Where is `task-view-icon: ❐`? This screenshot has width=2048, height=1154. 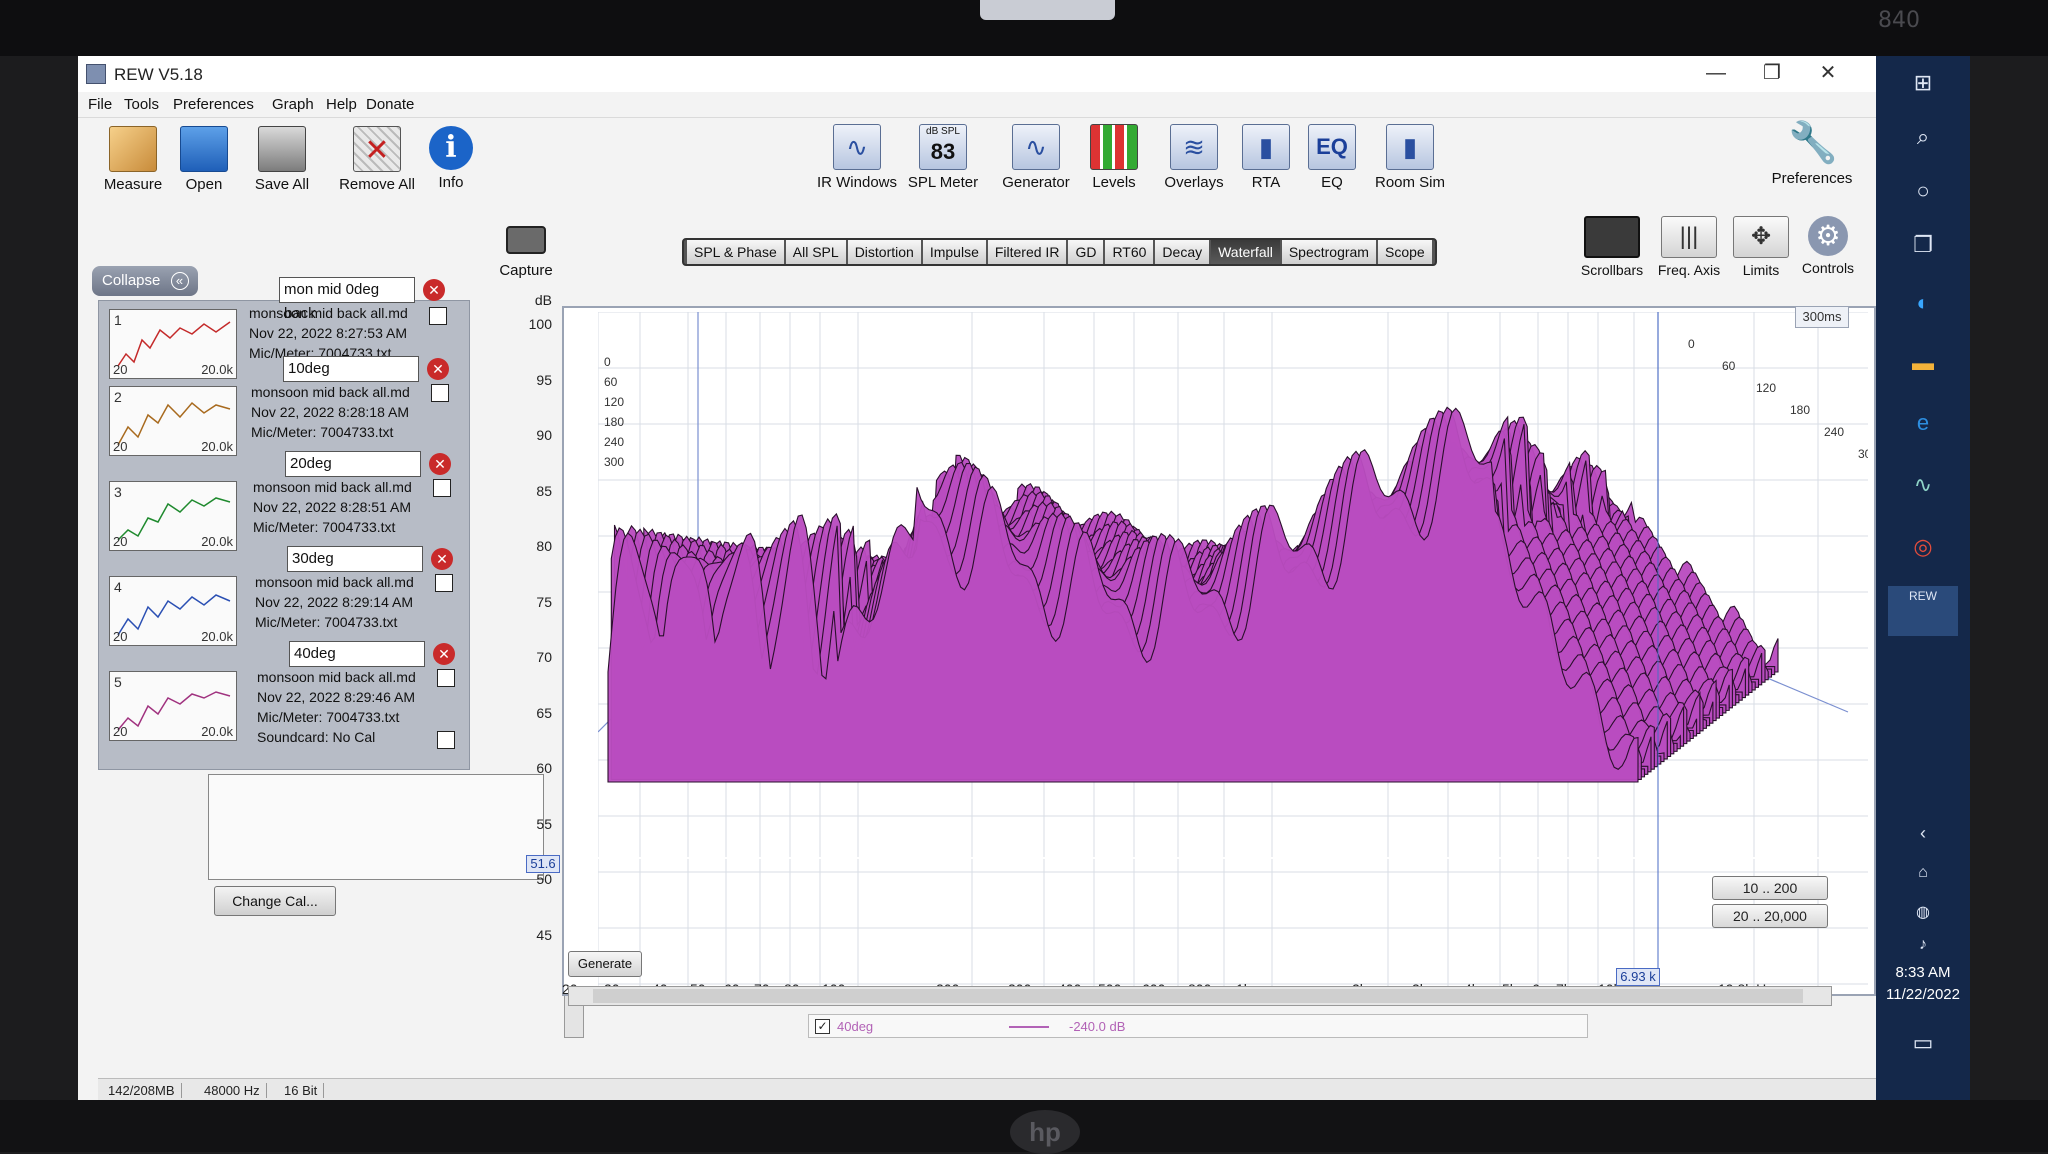
task-view-icon: ❐ is located at coordinates (1923, 245).